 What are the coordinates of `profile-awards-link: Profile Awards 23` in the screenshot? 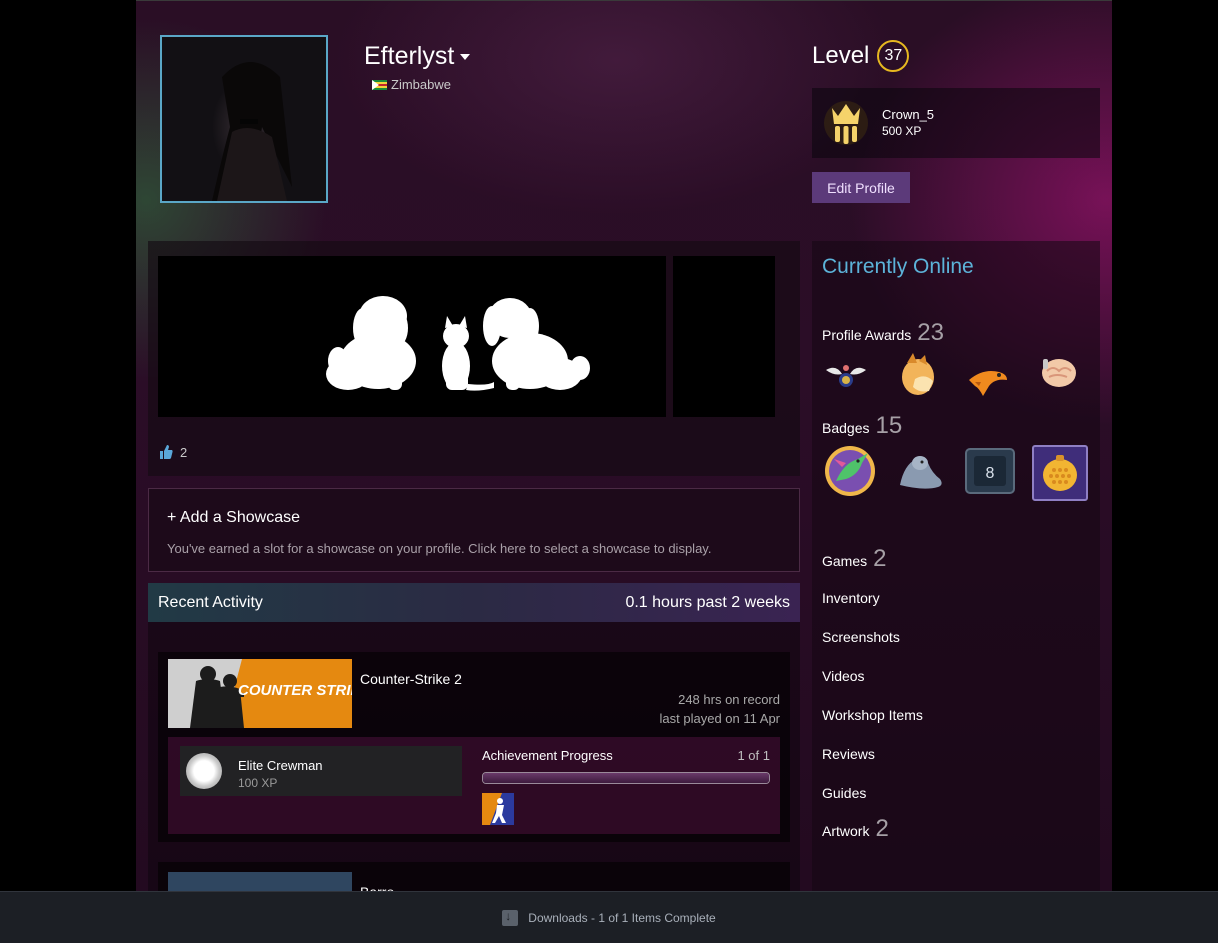 It's located at (883, 333).